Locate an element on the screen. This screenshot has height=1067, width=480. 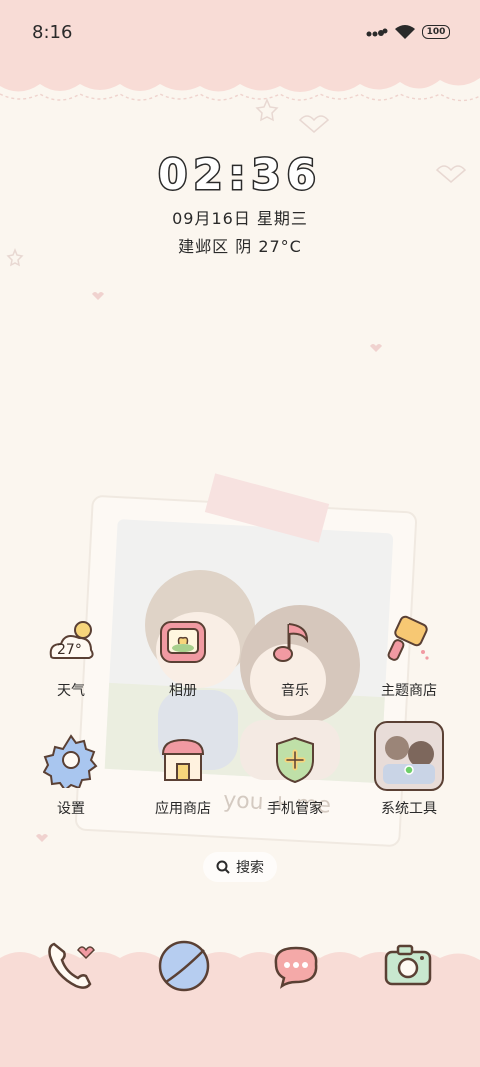
clock-widget: 02:36 09月16日 星期三 建邺区 阴 27°C is located at coordinates (240, 203).